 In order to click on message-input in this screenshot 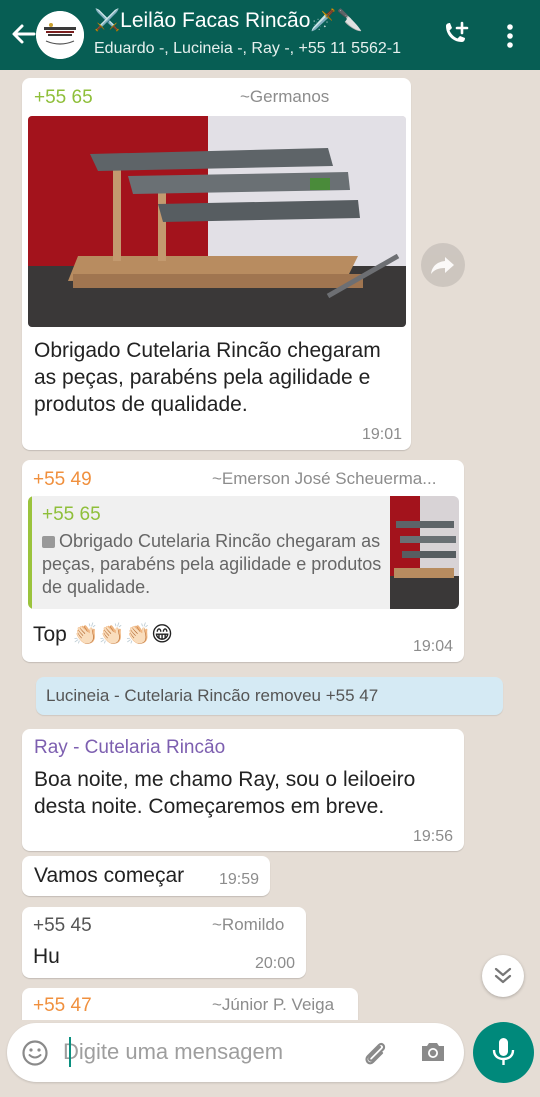, I will do `click(208, 1052)`.